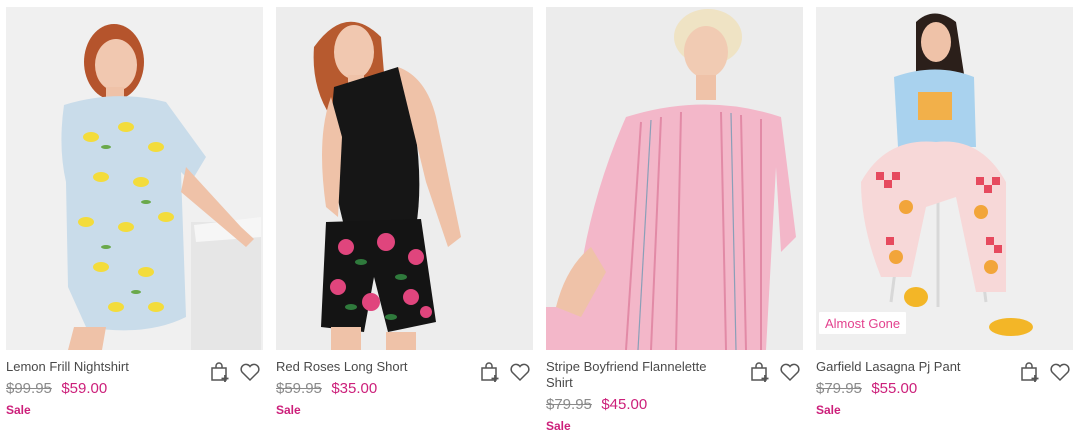 The image size is (1080, 434). What do you see at coordinates (894, 388) in the screenshot?
I see `sale-price: $55.00` at bounding box center [894, 388].